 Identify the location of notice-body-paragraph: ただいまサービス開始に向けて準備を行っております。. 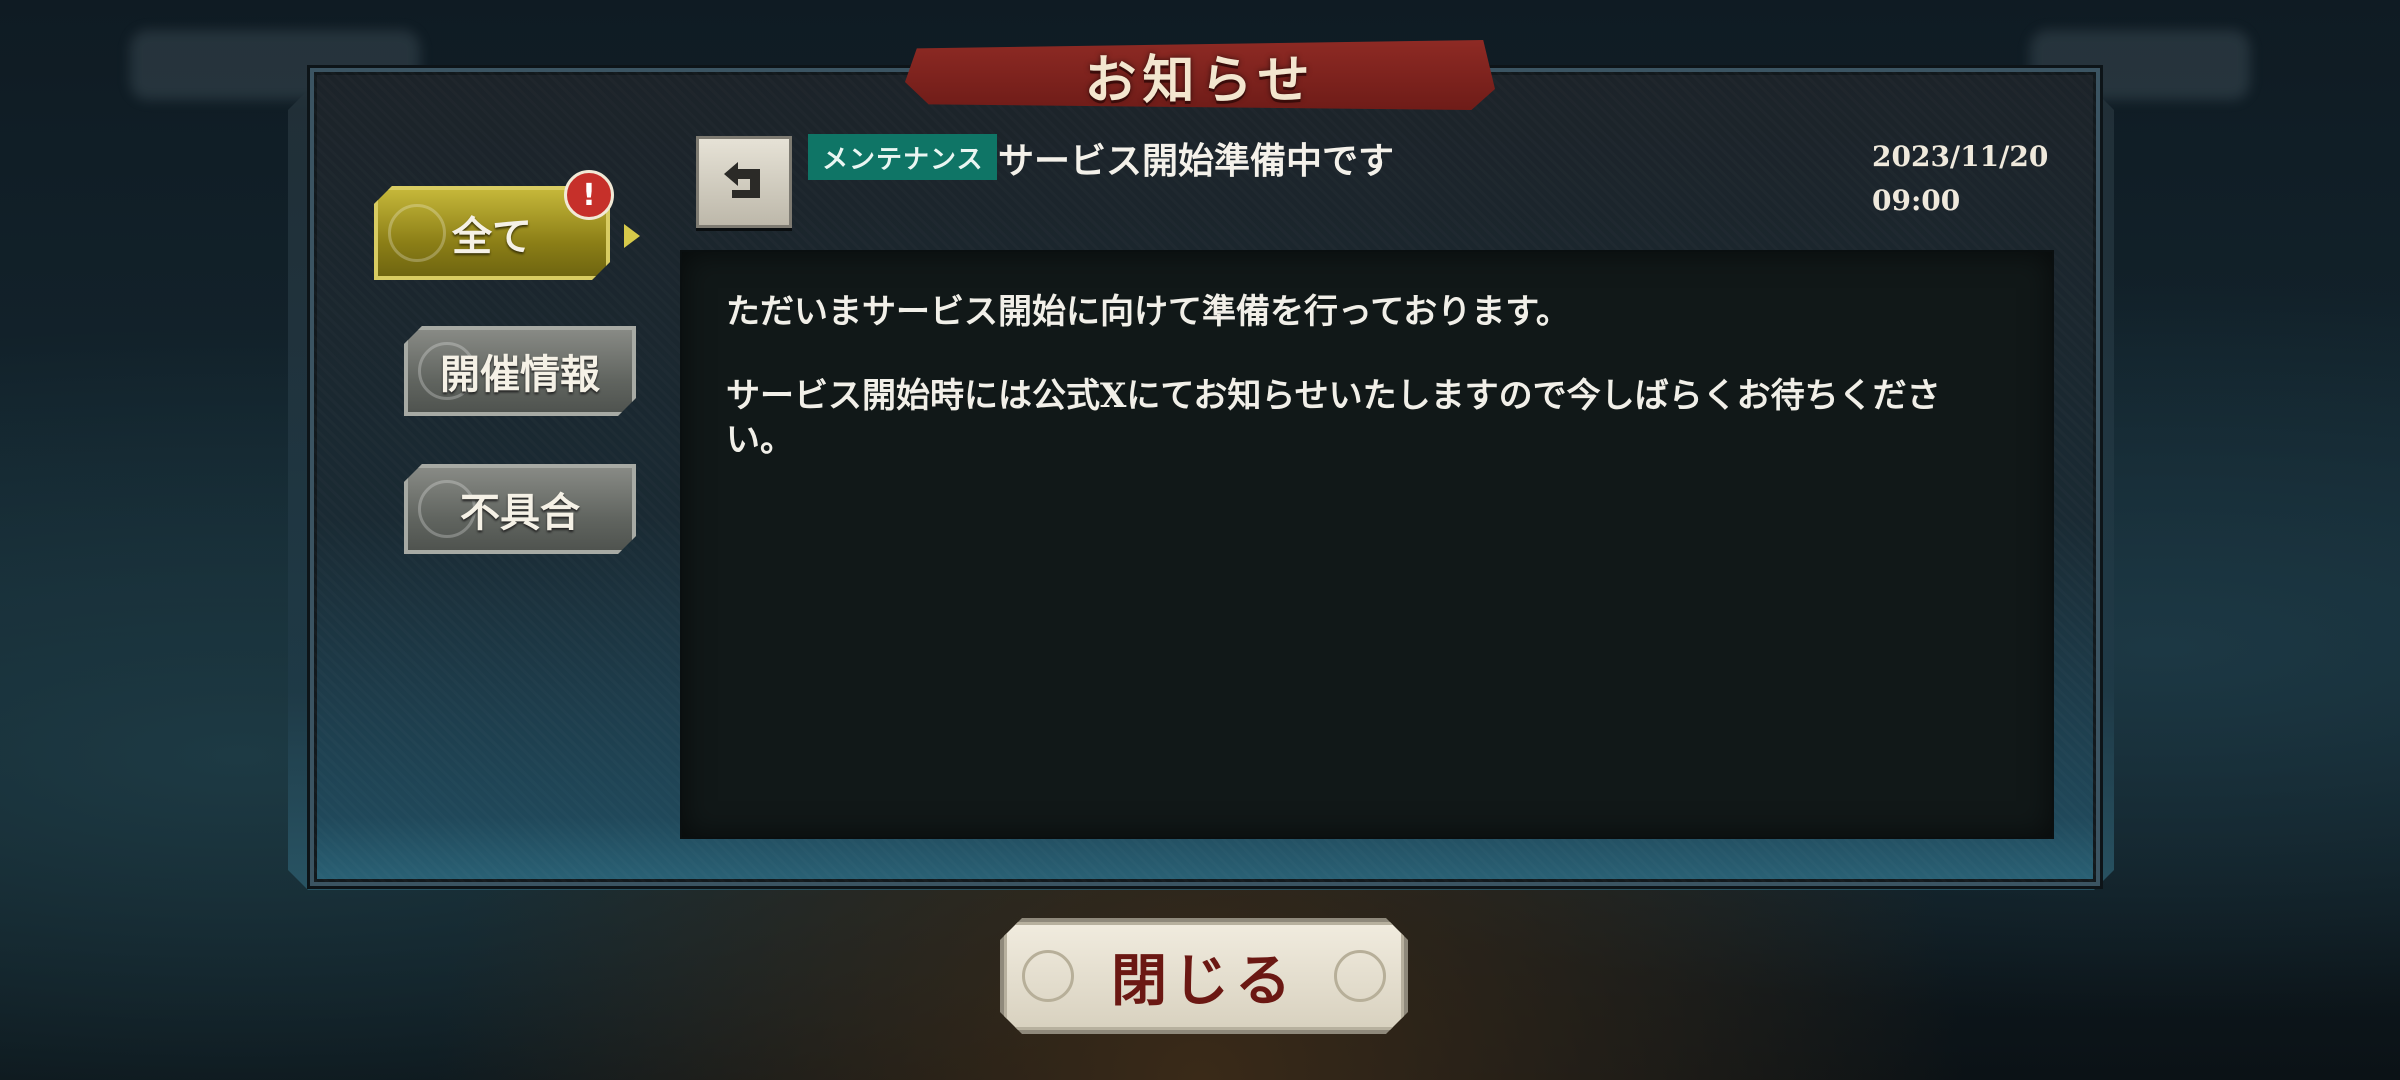
(1148, 312).